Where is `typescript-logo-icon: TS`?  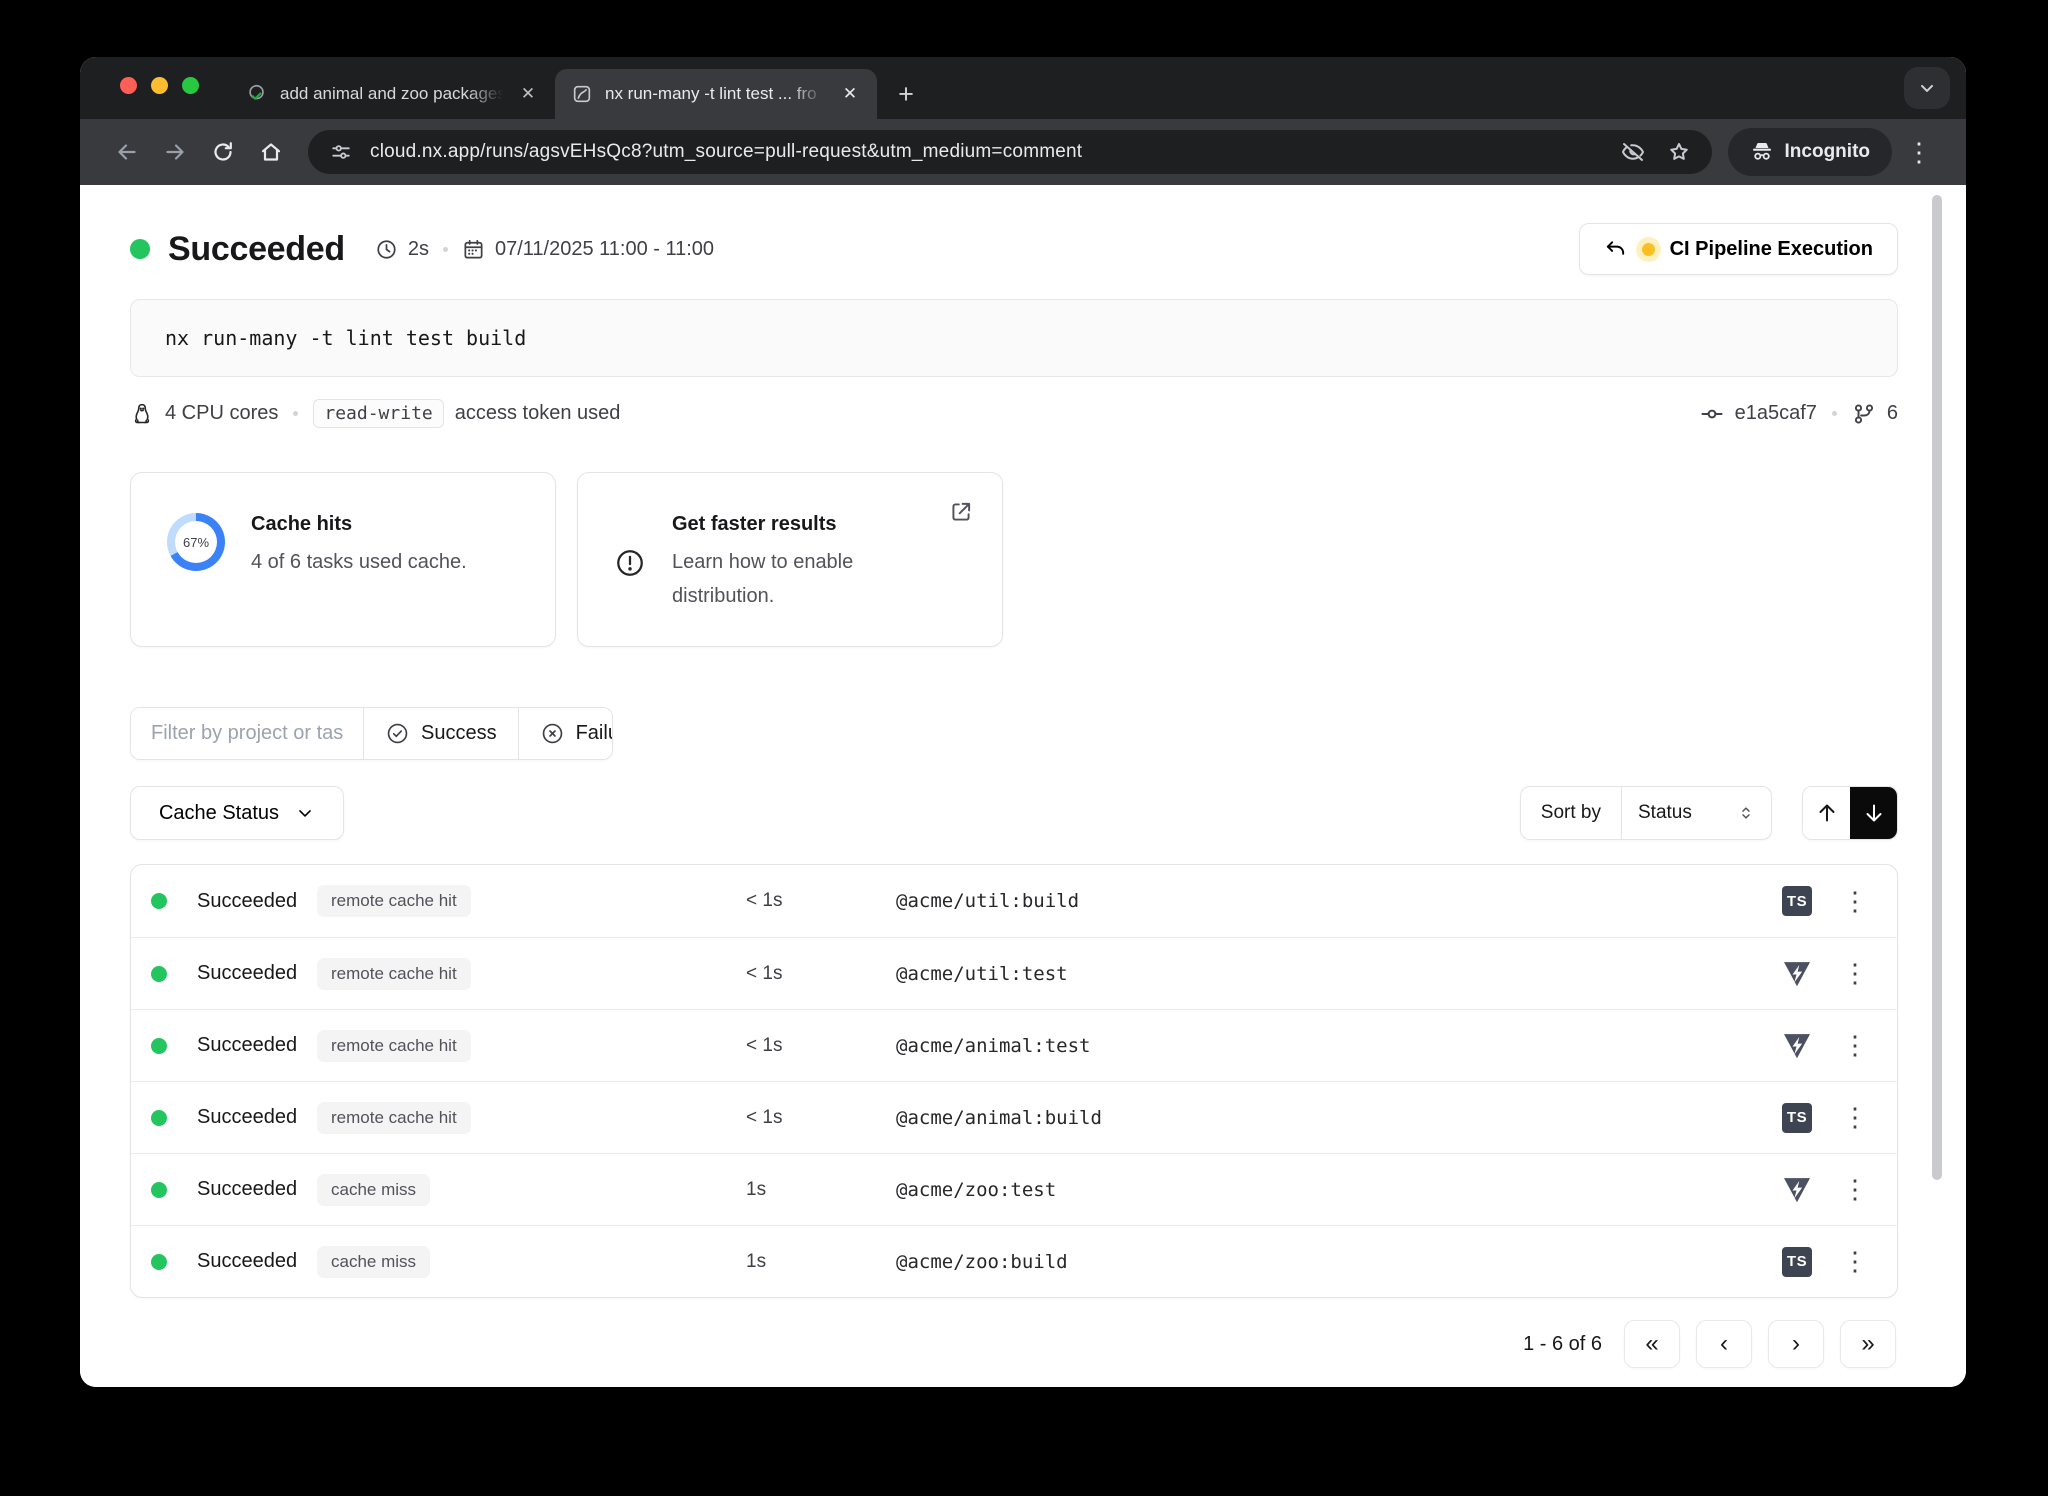 typescript-logo-icon: TS is located at coordinates (1797, 1261).